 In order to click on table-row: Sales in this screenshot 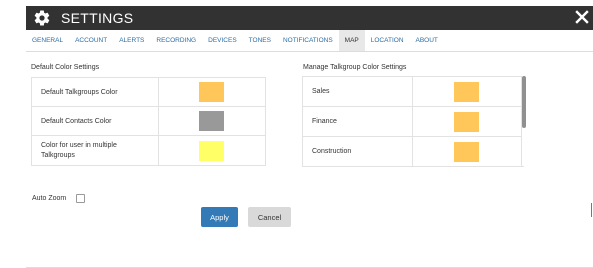, I will do `click(412, 91)`.